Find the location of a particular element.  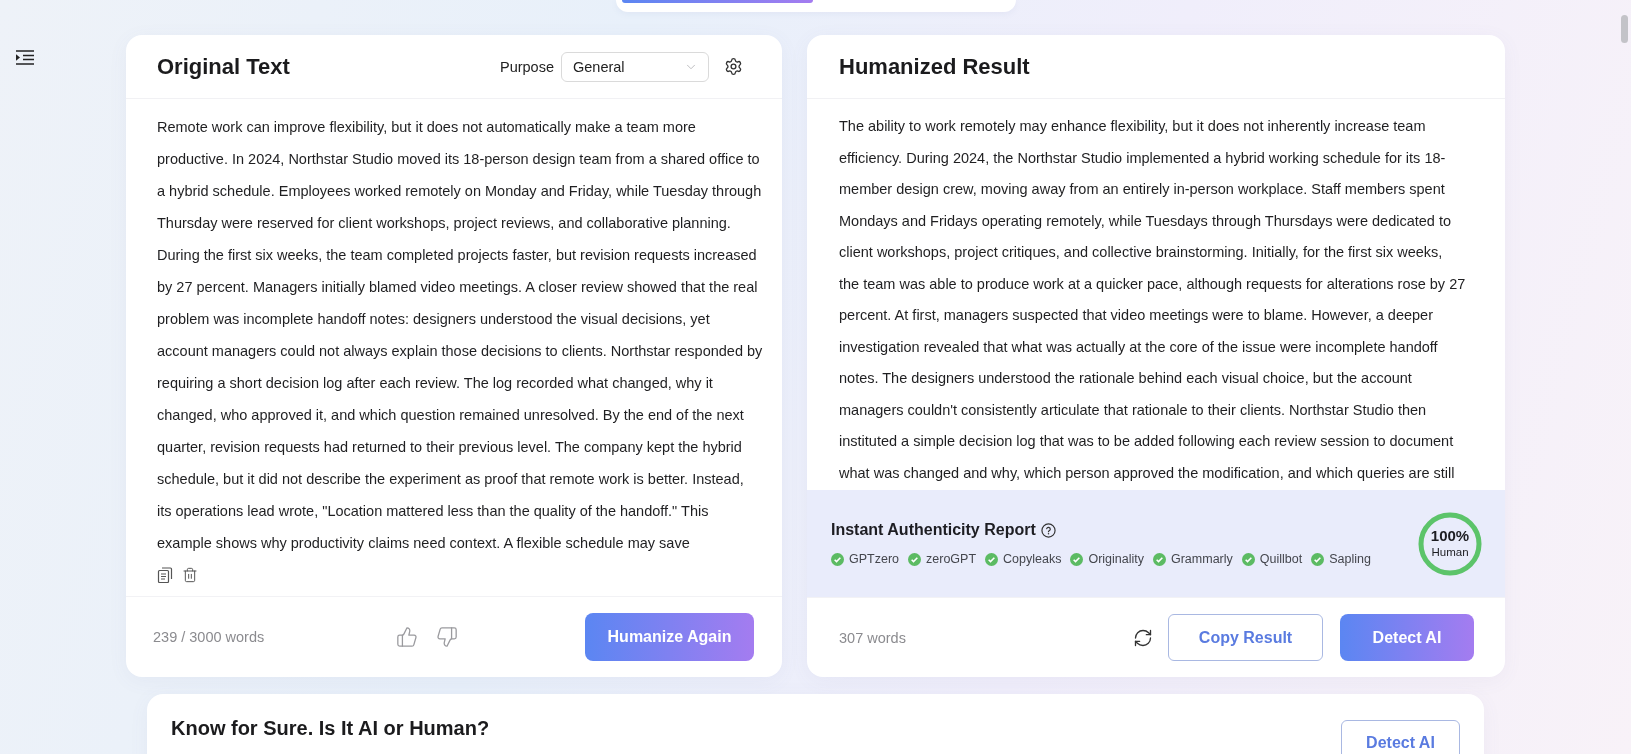

scrollbar-thumb is located at coordinates (1624, 29).